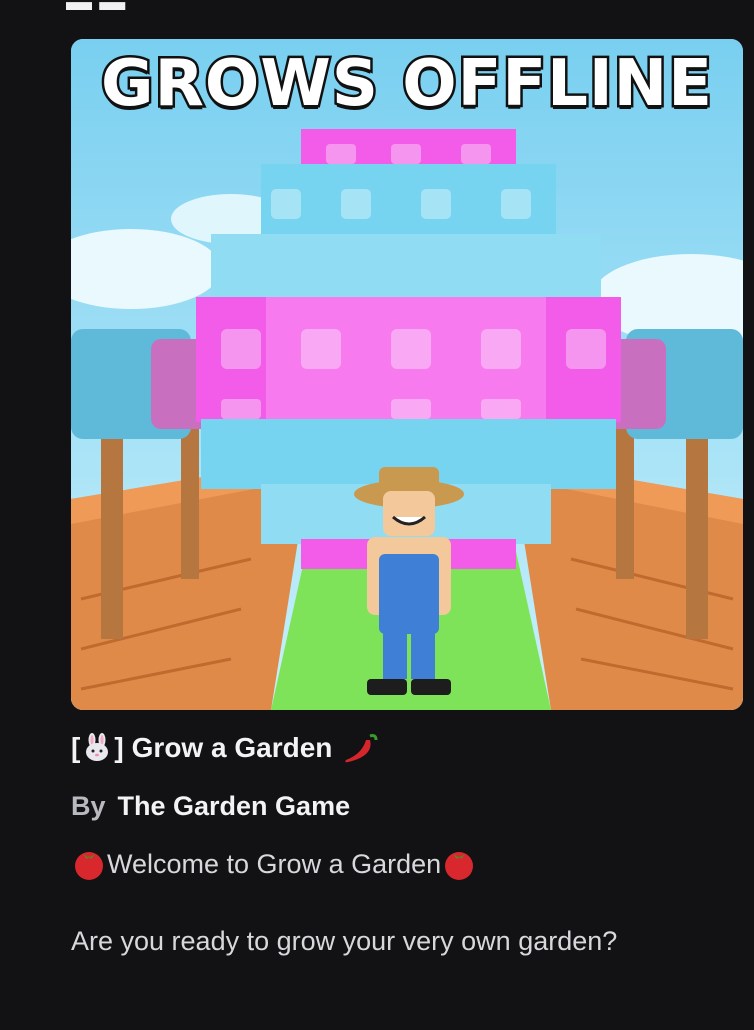  Describe the element at coordinates (119, 747) in the screenshot. I see `title-close-bracket: ]` at that location.